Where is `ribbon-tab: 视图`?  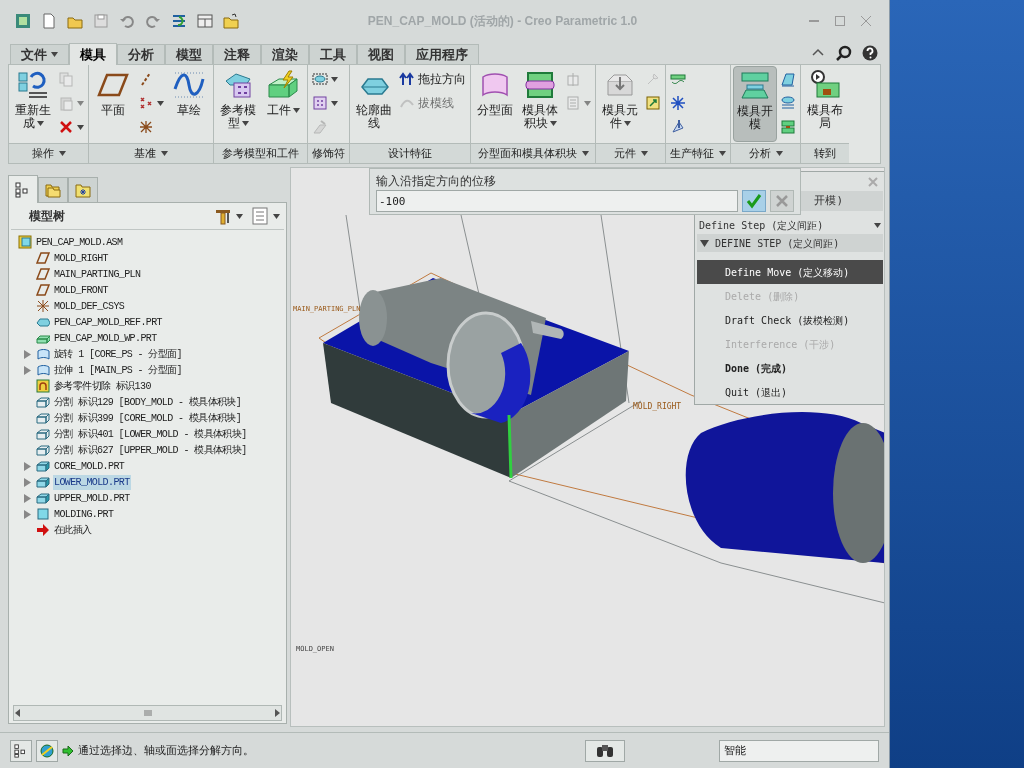
ribbon-tab: 视图 is located at coordinates (381, 54).